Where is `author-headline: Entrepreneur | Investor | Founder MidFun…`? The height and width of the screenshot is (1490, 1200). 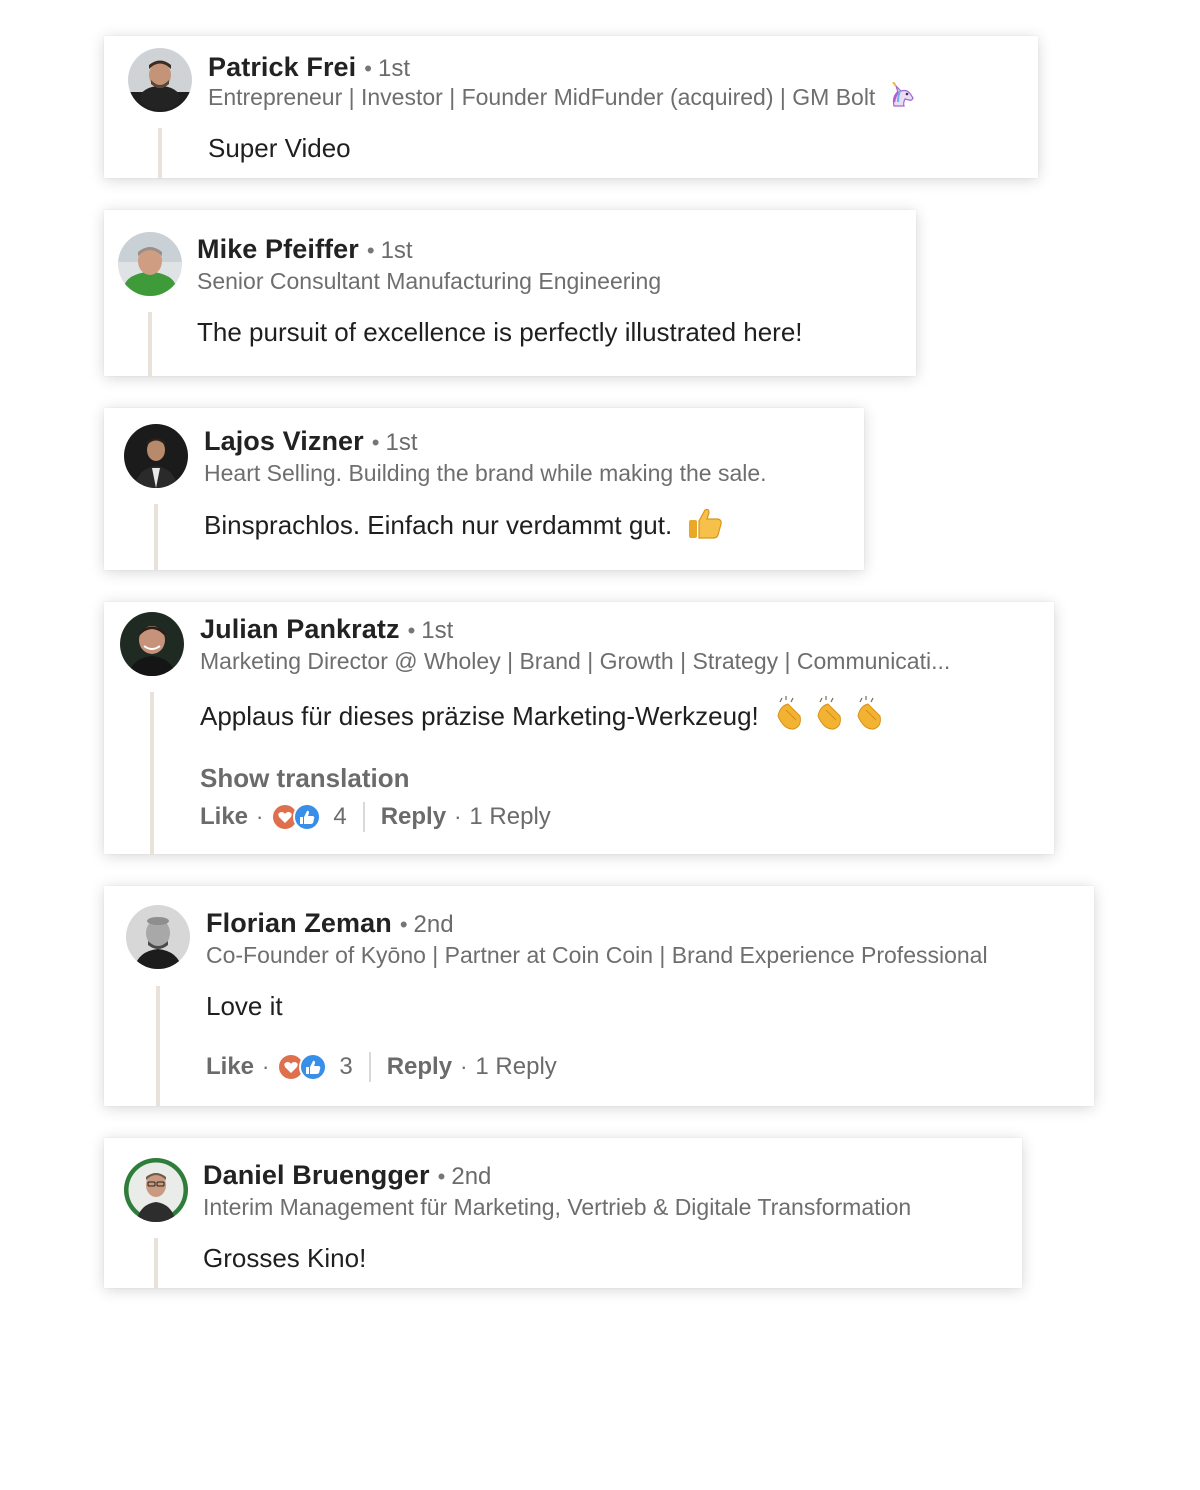 author-headline: Entrepreneur | Investor | Founder MidFun… is located at coordinates (562, 98).